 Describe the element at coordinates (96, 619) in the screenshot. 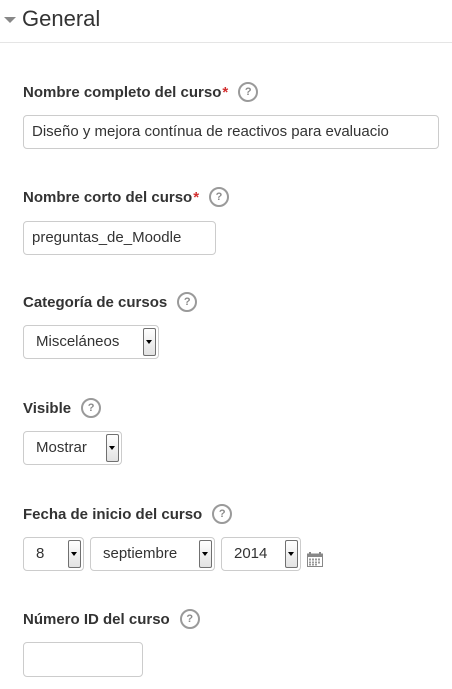

I see `idnumber-label-text: Número ID del curso` at that location.